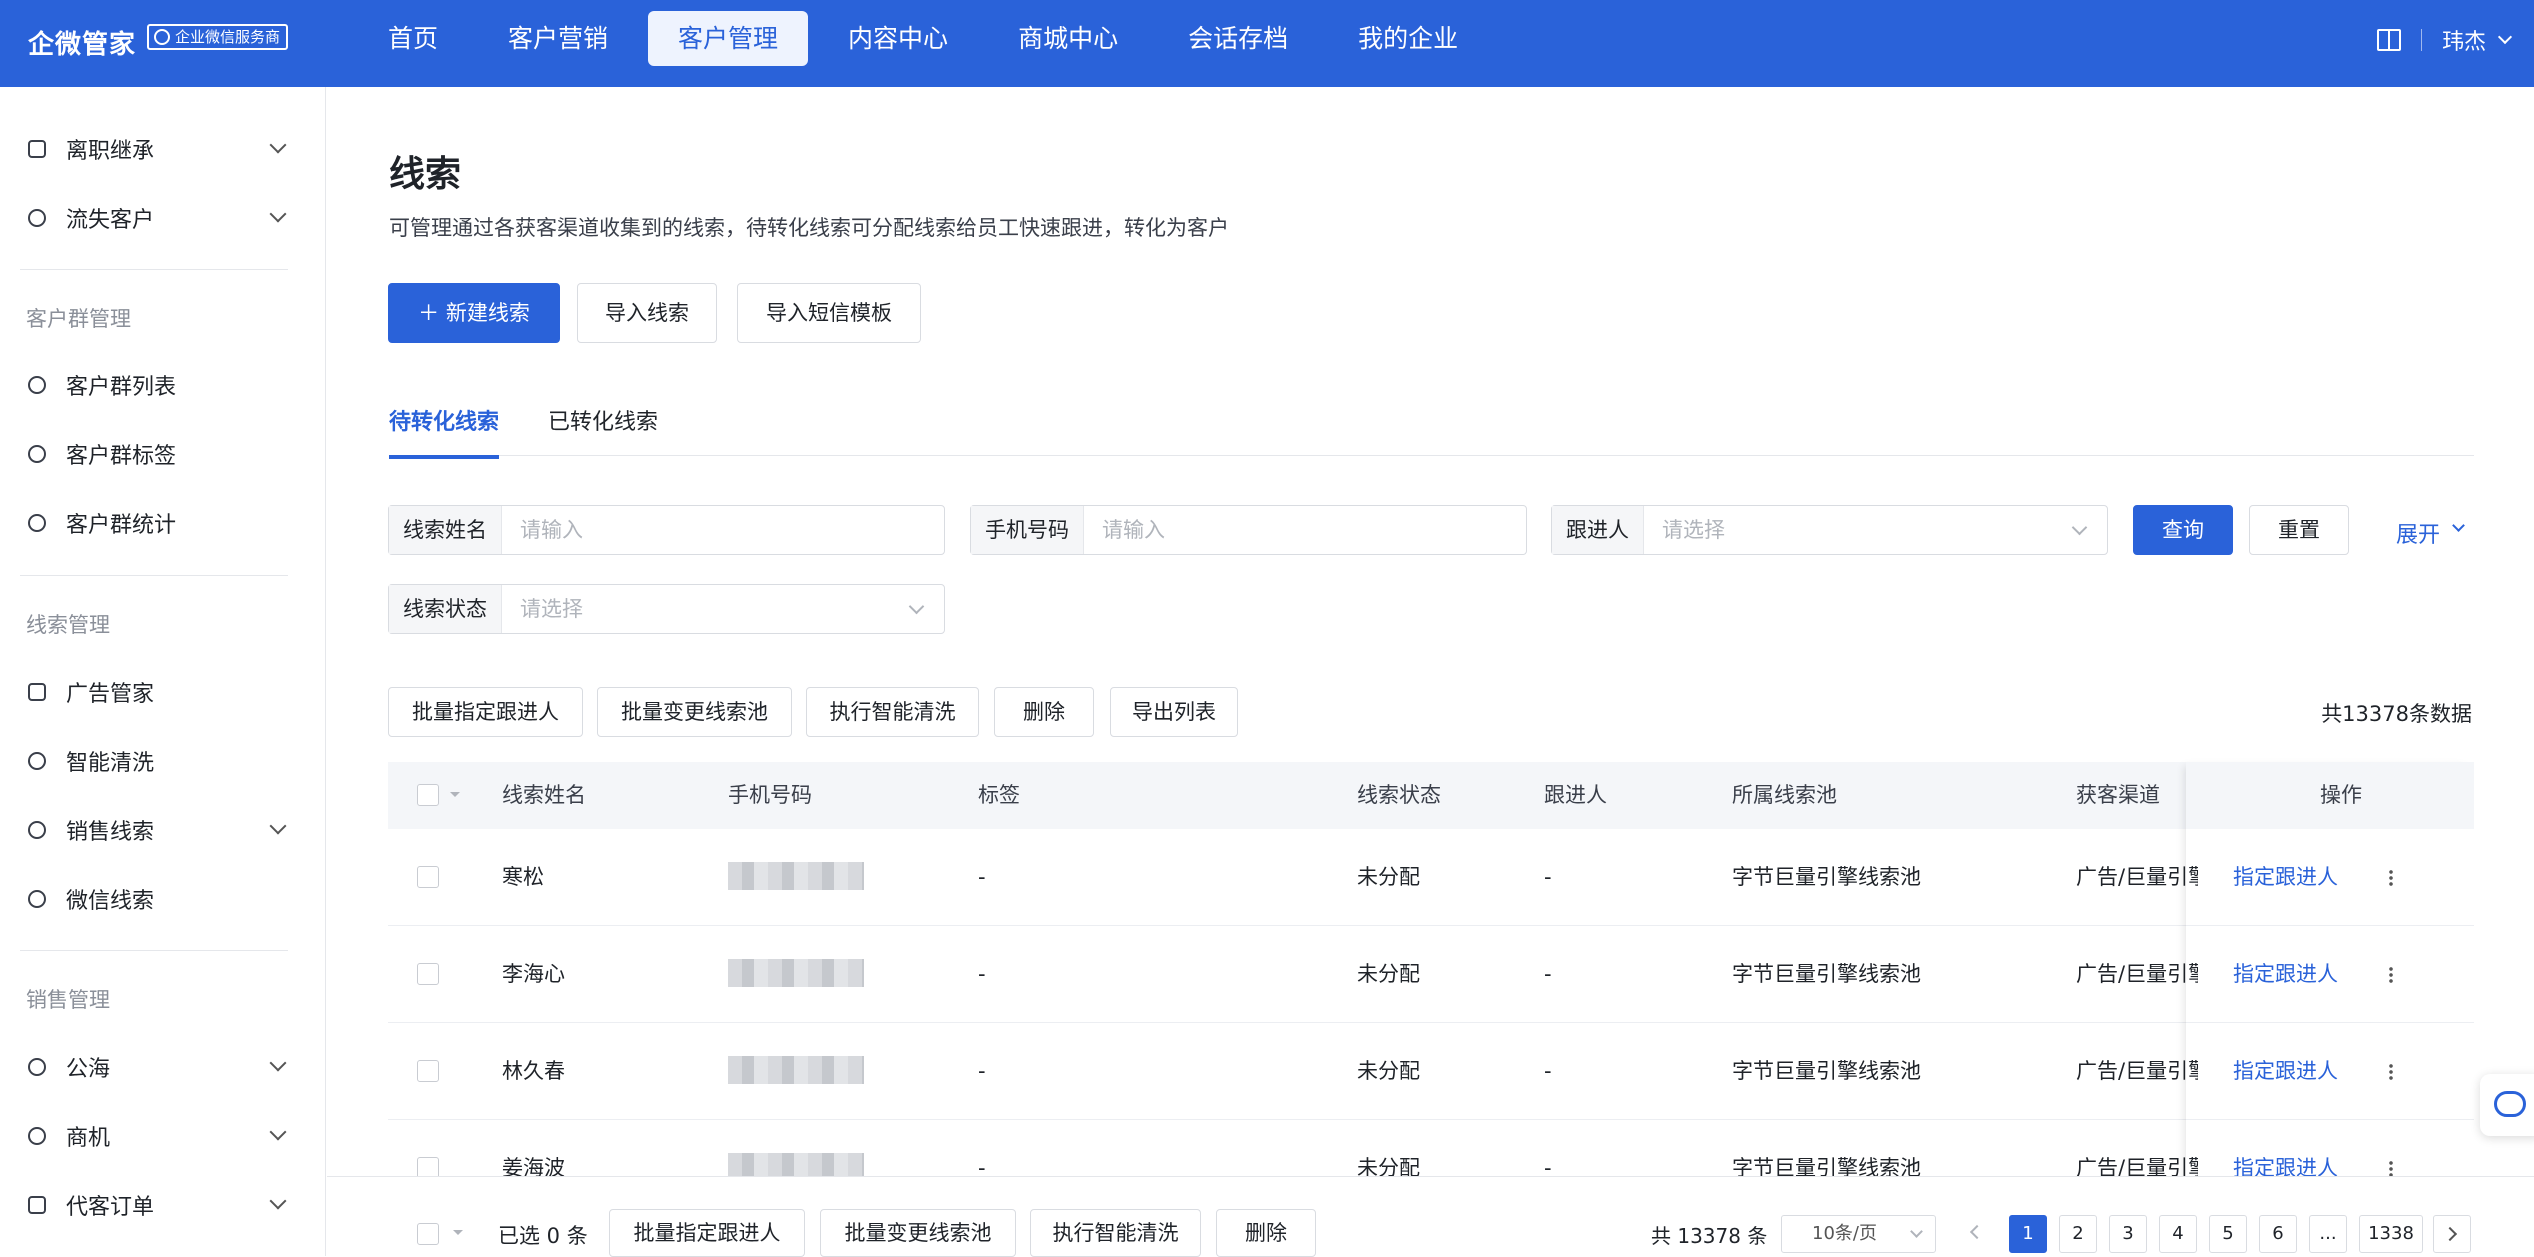  What do you see at coordinates (82, 42) in the screenshot?
I see `brand-name: 企微管家` at bounding box center [82, 42].